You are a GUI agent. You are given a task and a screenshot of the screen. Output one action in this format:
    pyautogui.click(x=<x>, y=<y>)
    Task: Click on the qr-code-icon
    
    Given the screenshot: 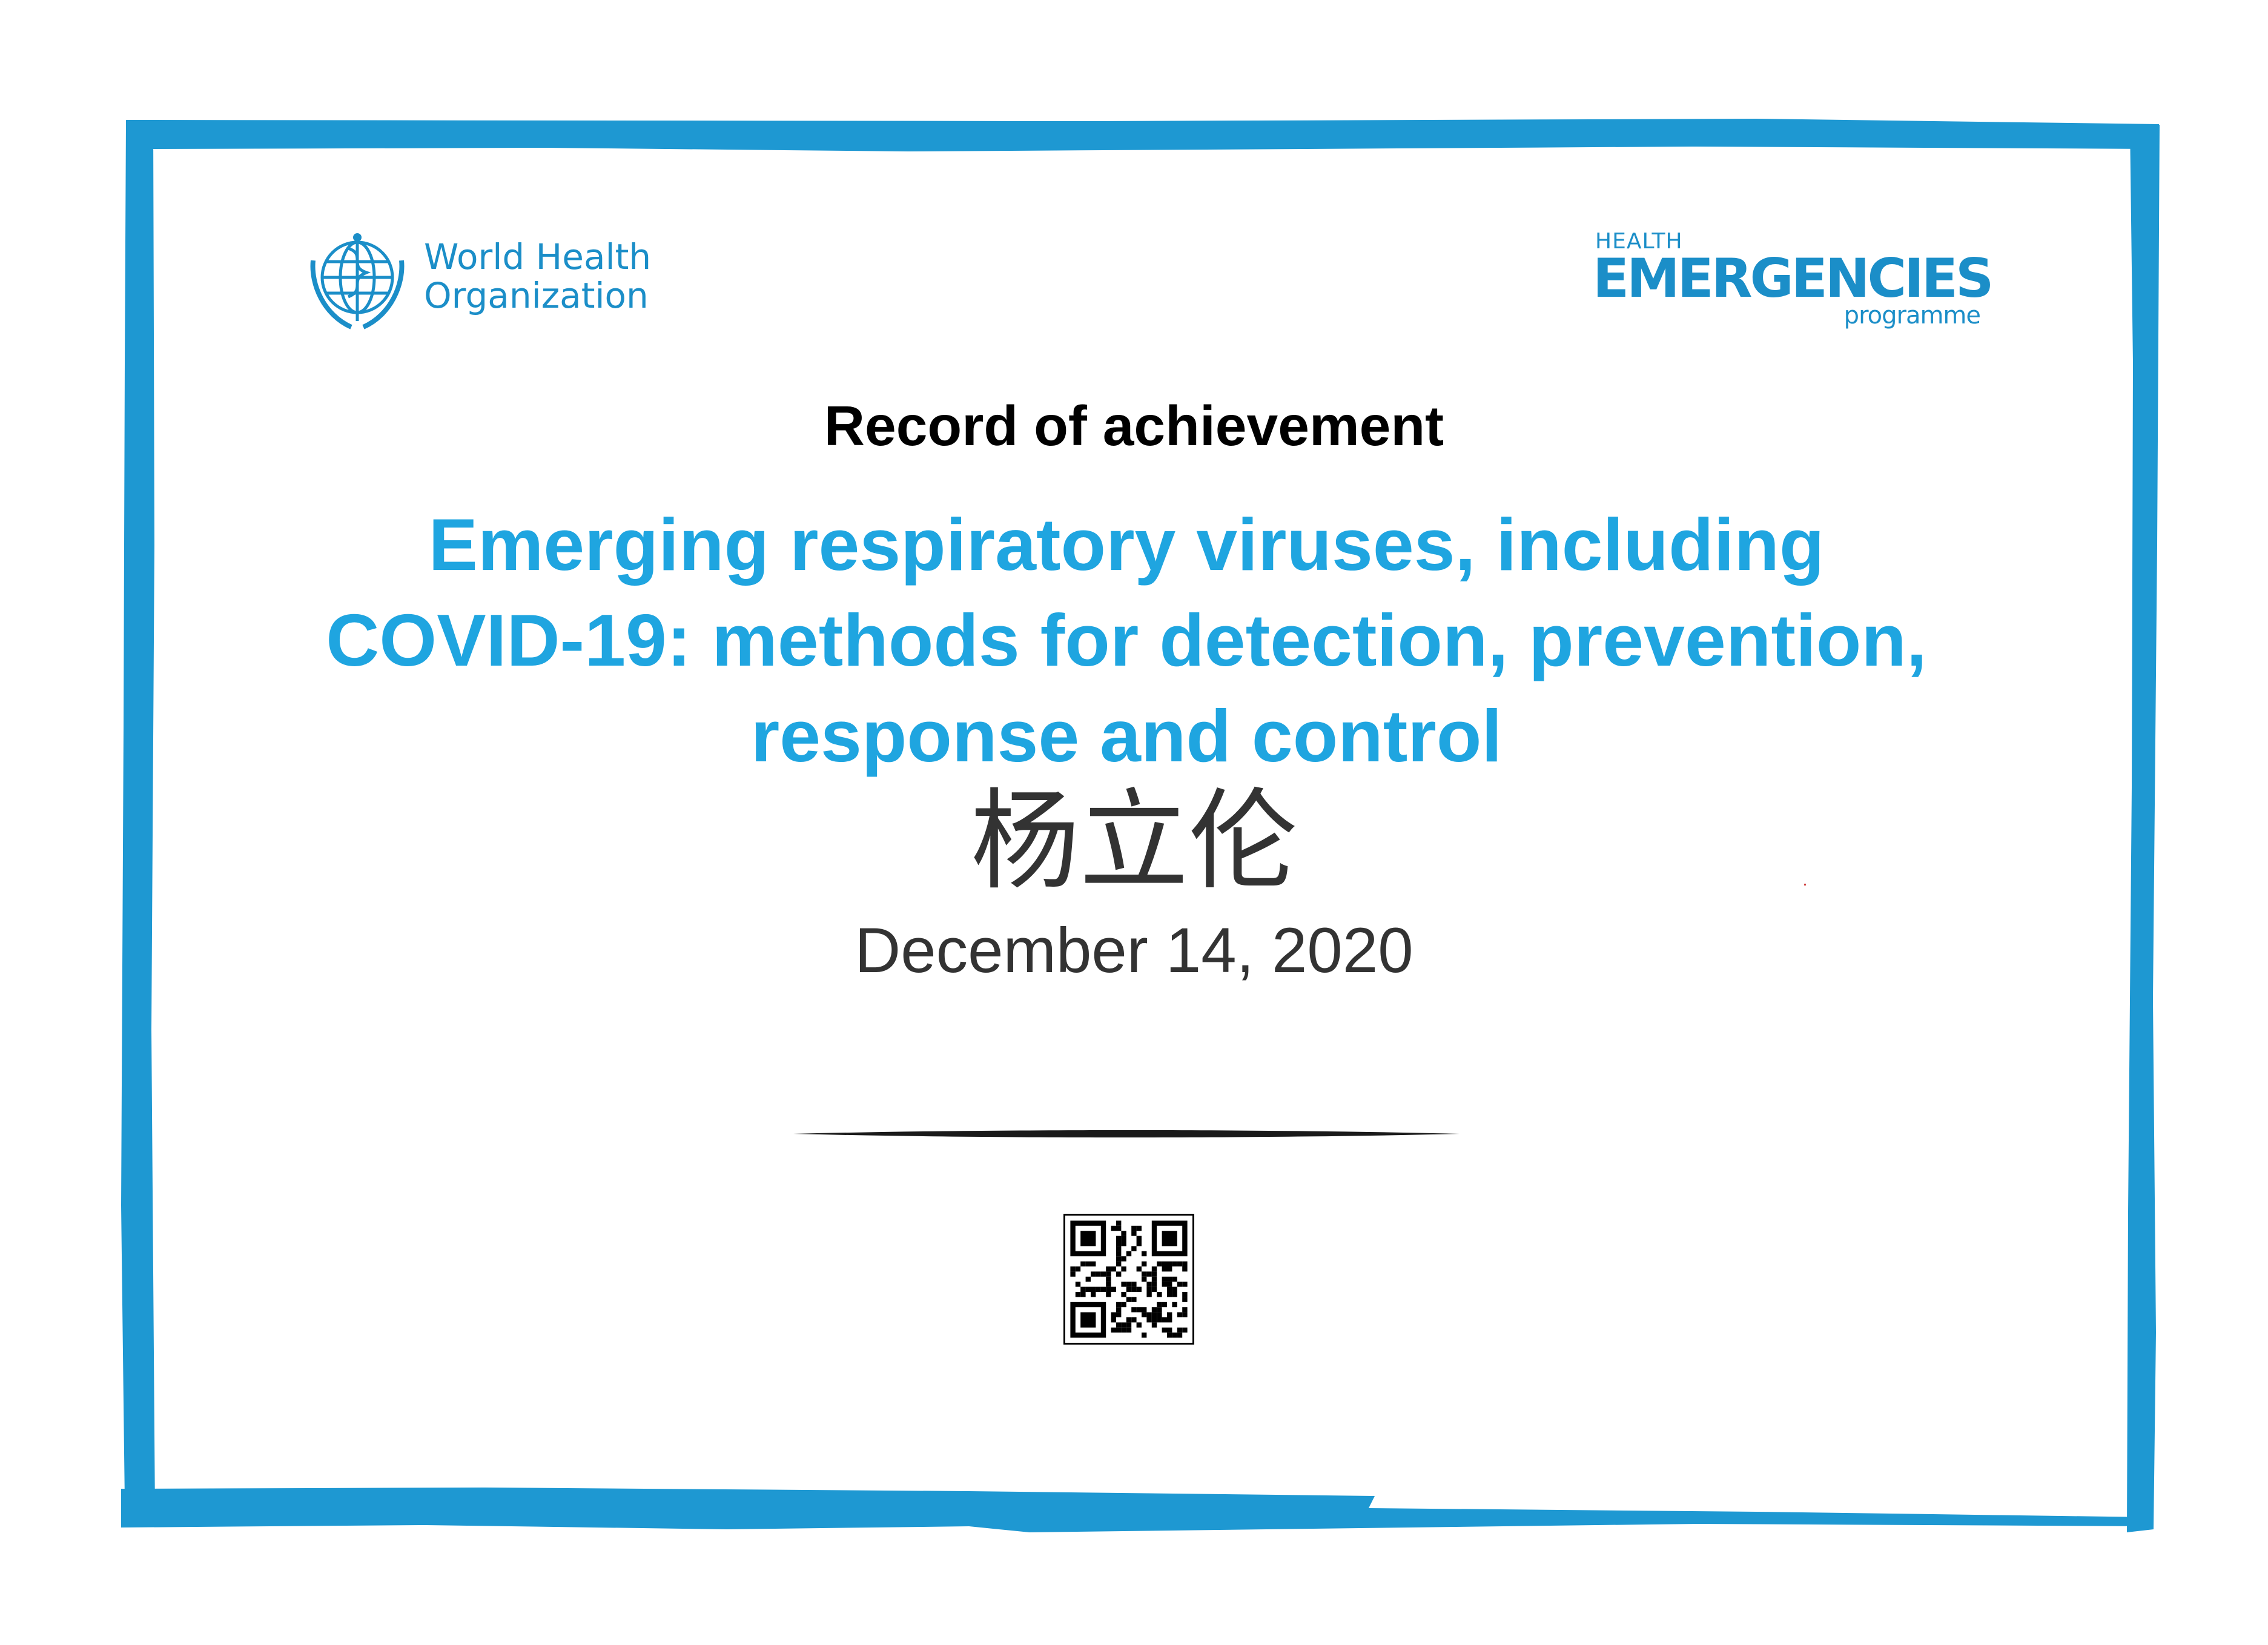 What is the action you would take?
    pyautogui.click(x=1129, y=1279)
    